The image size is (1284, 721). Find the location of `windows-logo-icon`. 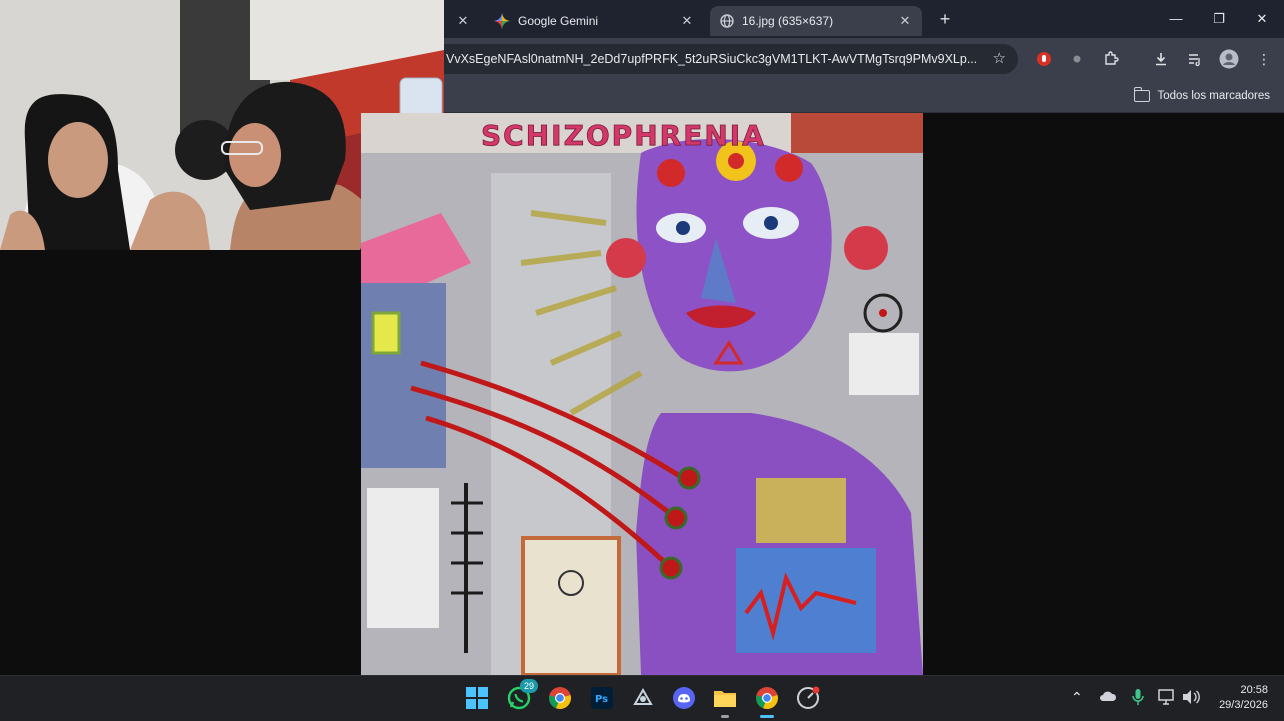

windows-logo-icon is located at coordinates (477, 698).